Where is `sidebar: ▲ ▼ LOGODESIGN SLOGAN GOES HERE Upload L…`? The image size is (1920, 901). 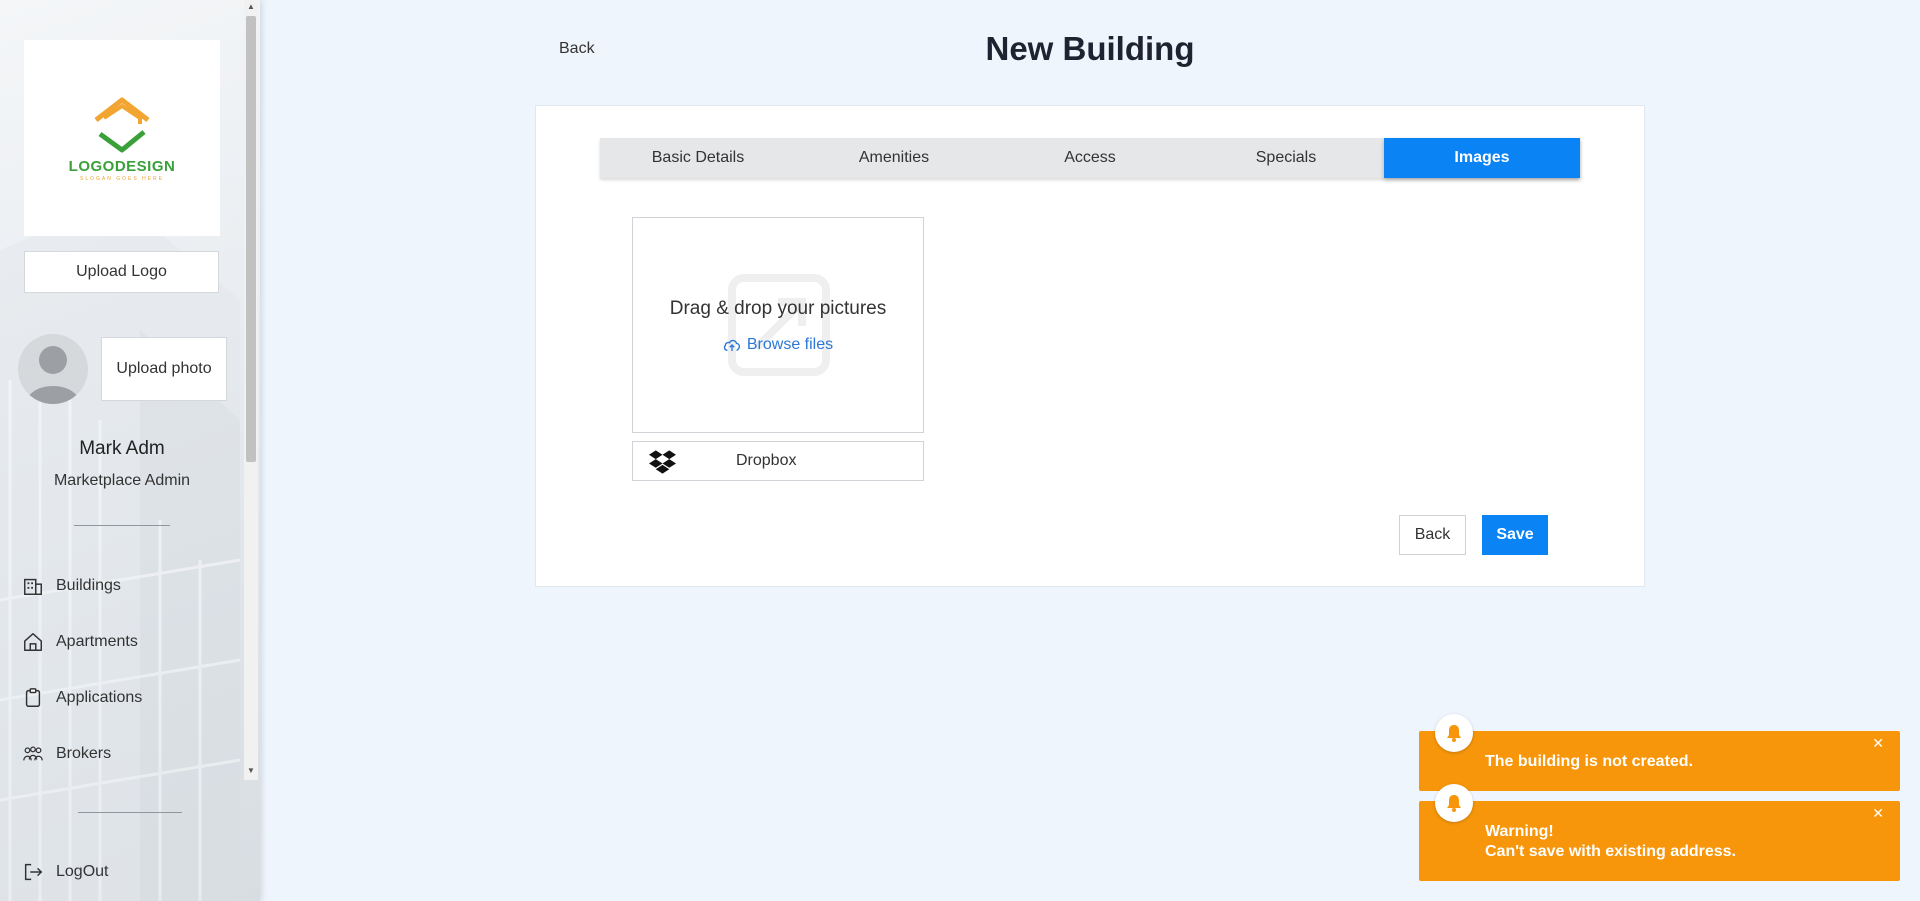 sidebar: ▲ ▼ LOGODESIGN SLOGAN GOES HERE Upload L… is located at coordinates (130, 450).